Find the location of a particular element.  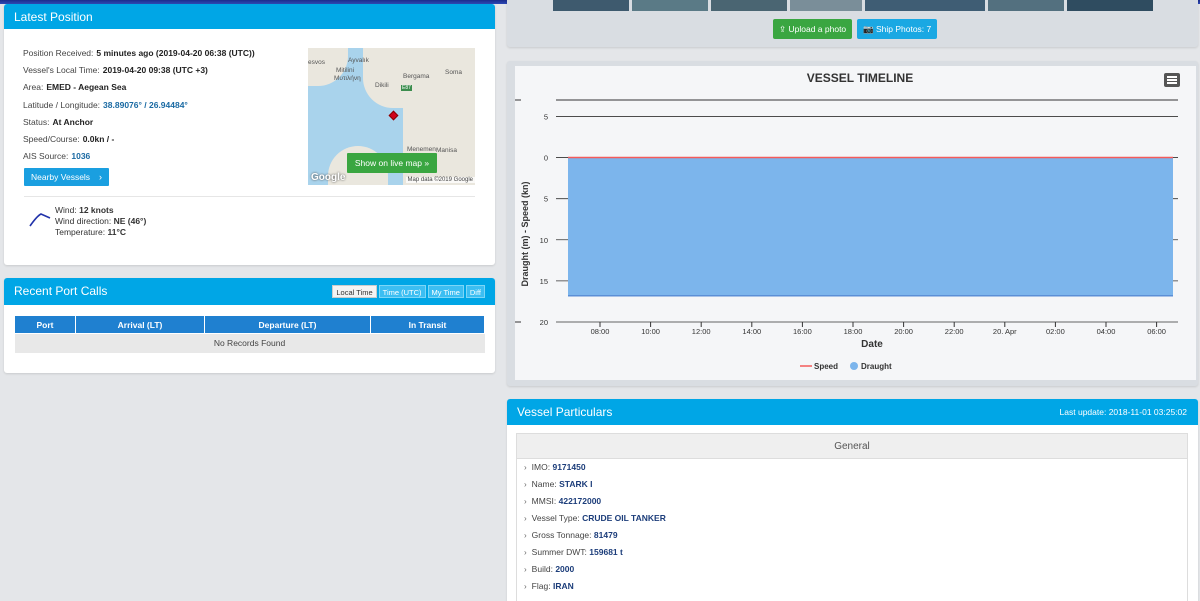

particular-label: IMO: is located at coordinates (541, 467).